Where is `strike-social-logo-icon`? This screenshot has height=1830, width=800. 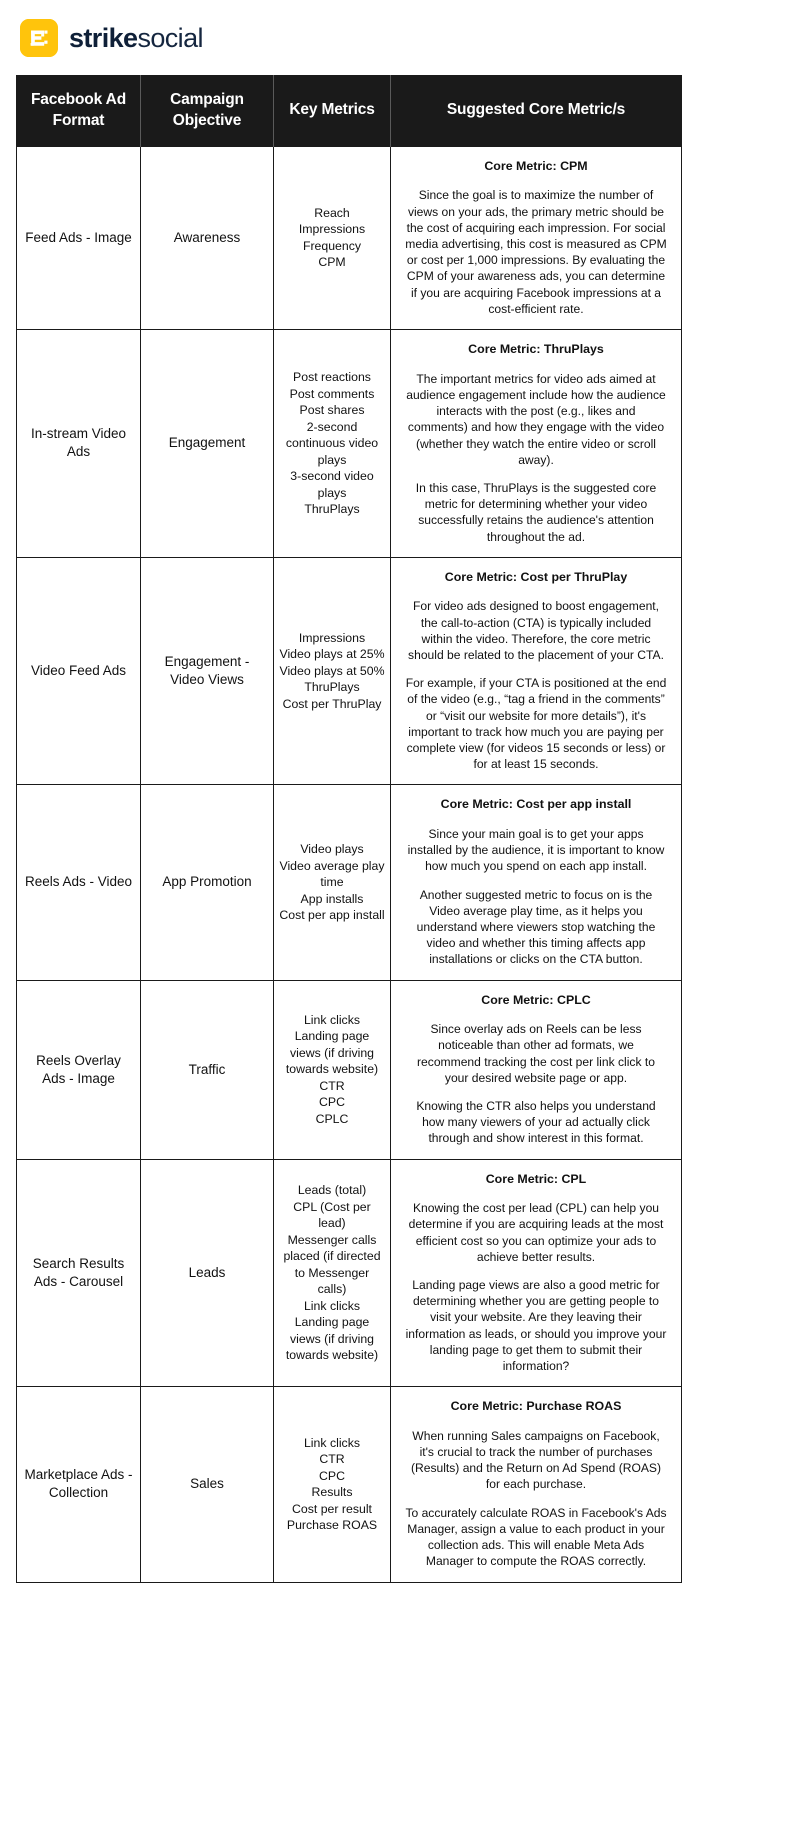 strike-social-logo-icon is located at coordinates (39, 38).